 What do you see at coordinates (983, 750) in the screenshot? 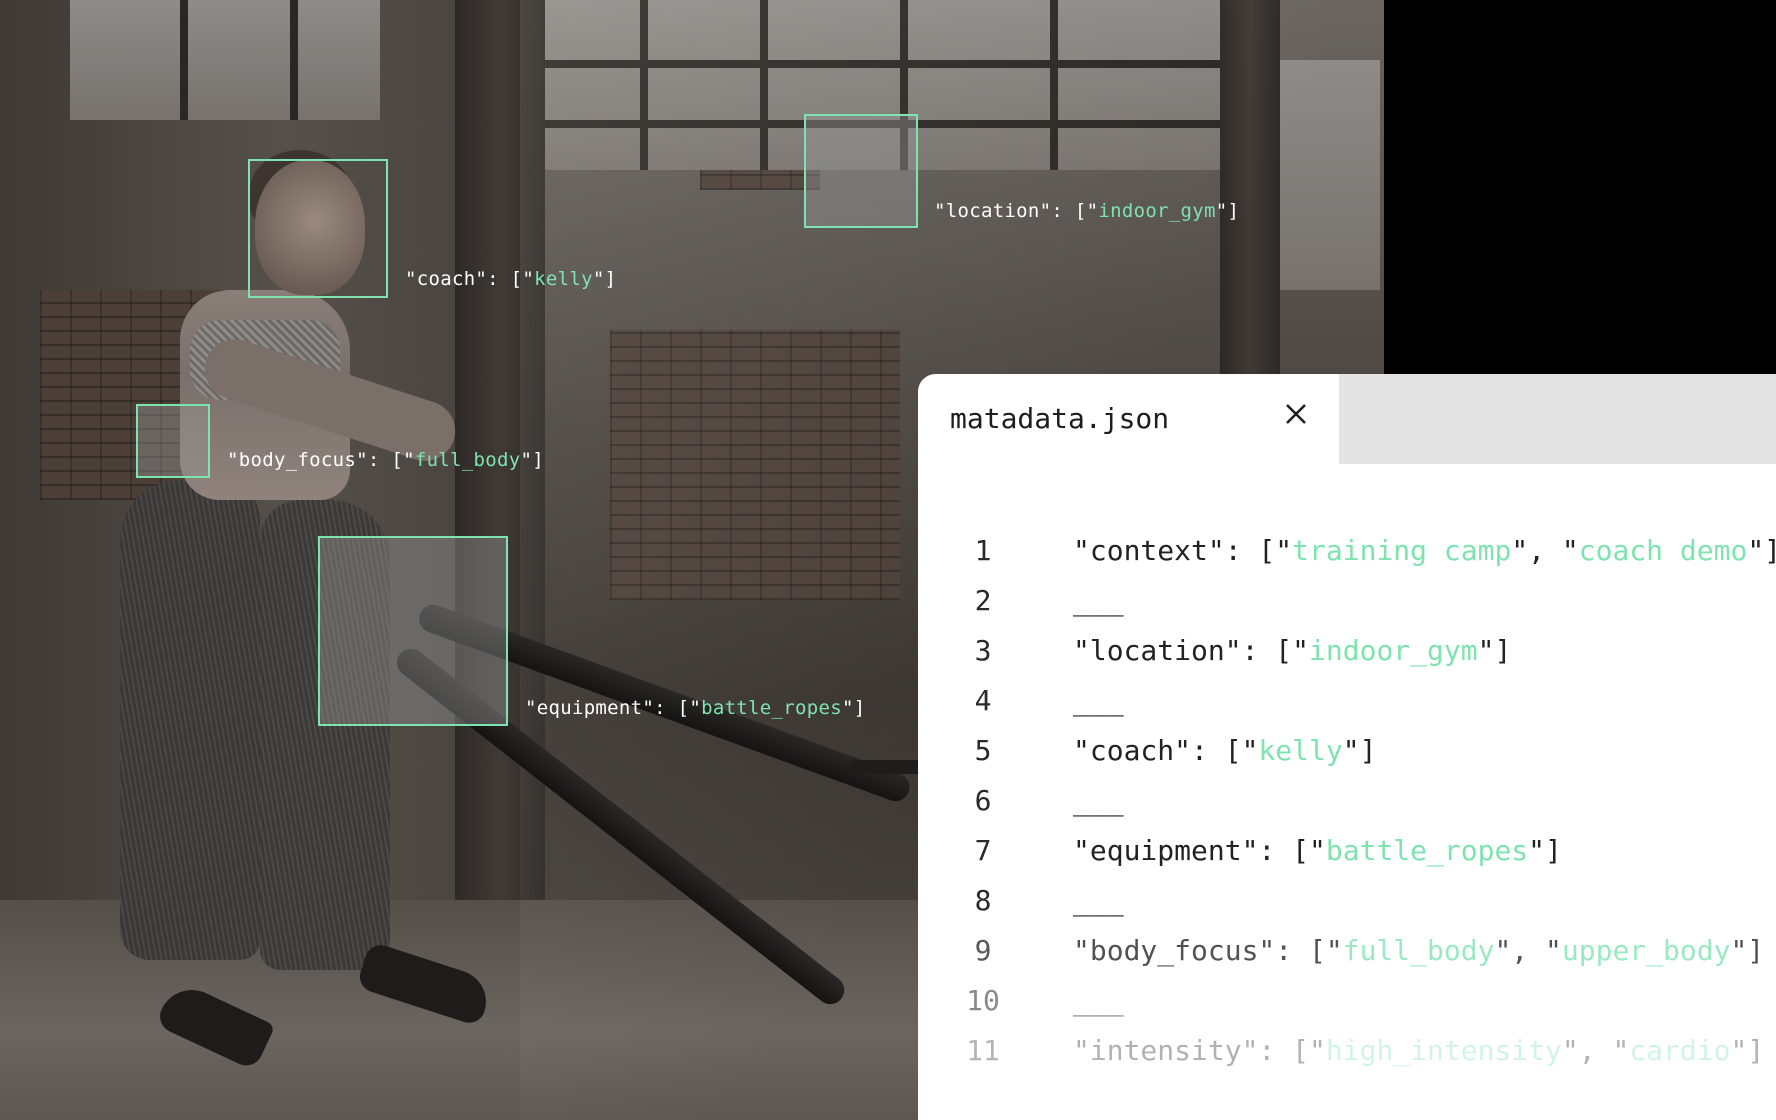
I see `line-number: 5` at bounding box center [983, 750].